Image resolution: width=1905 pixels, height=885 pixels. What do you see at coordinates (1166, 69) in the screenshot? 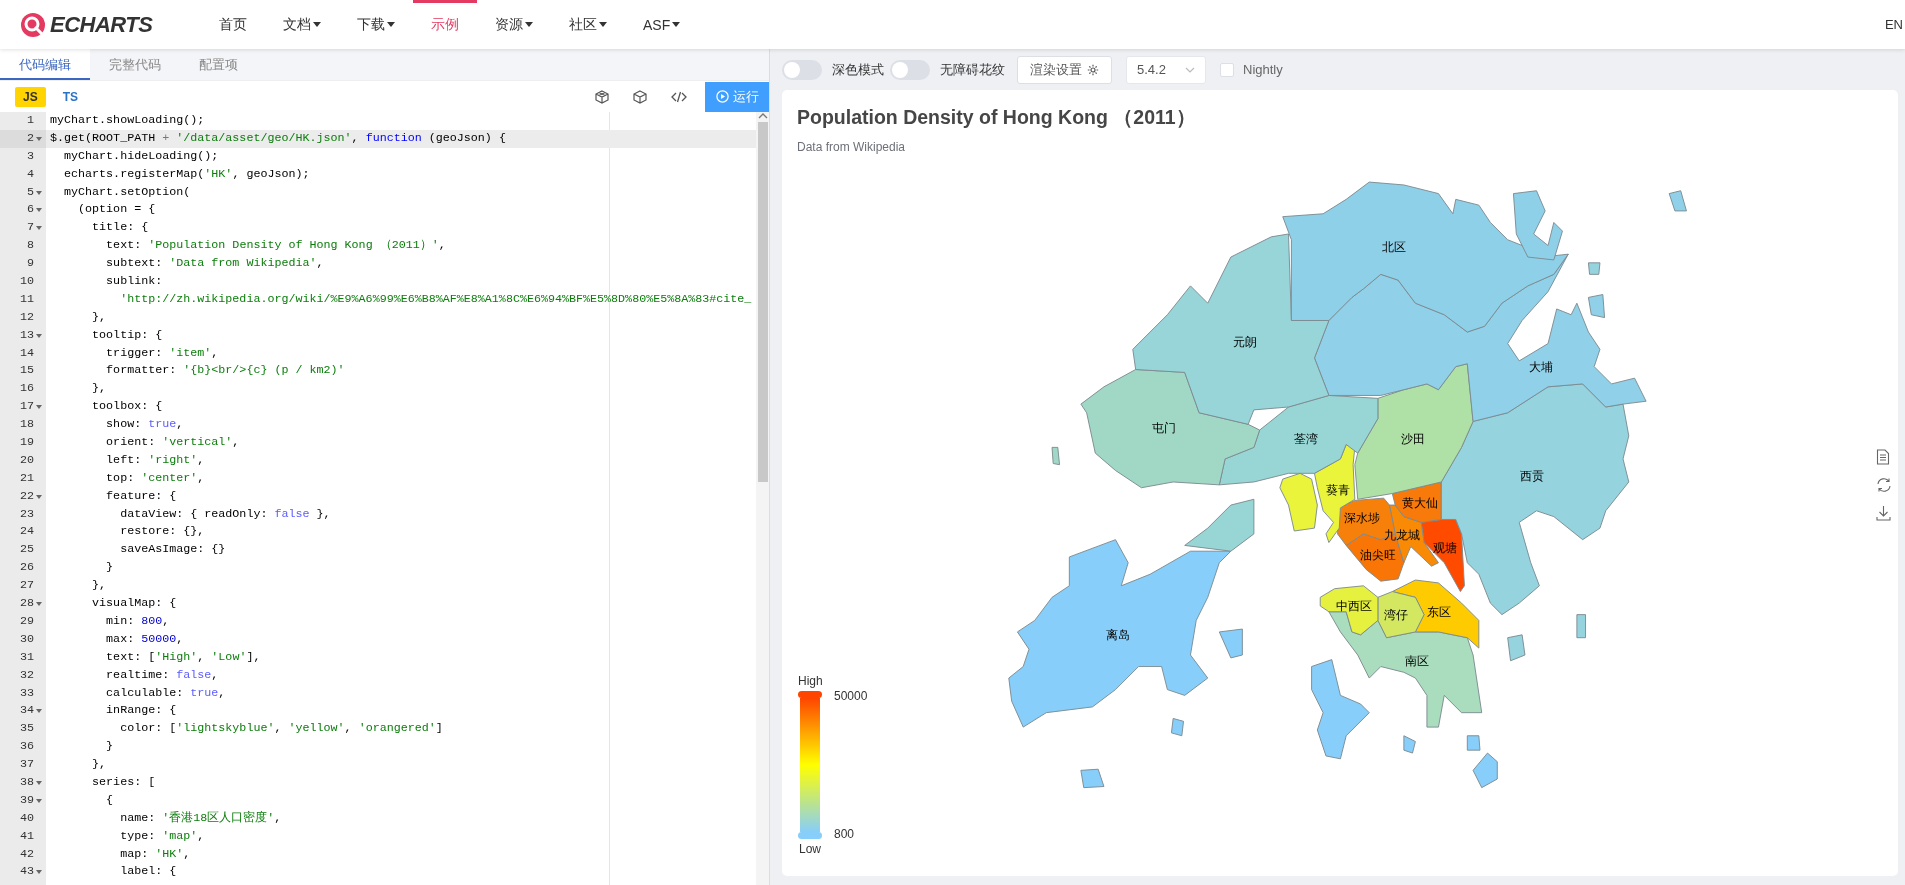
I see `version-select: 5.4.2` at bounding box center [1166, 69].